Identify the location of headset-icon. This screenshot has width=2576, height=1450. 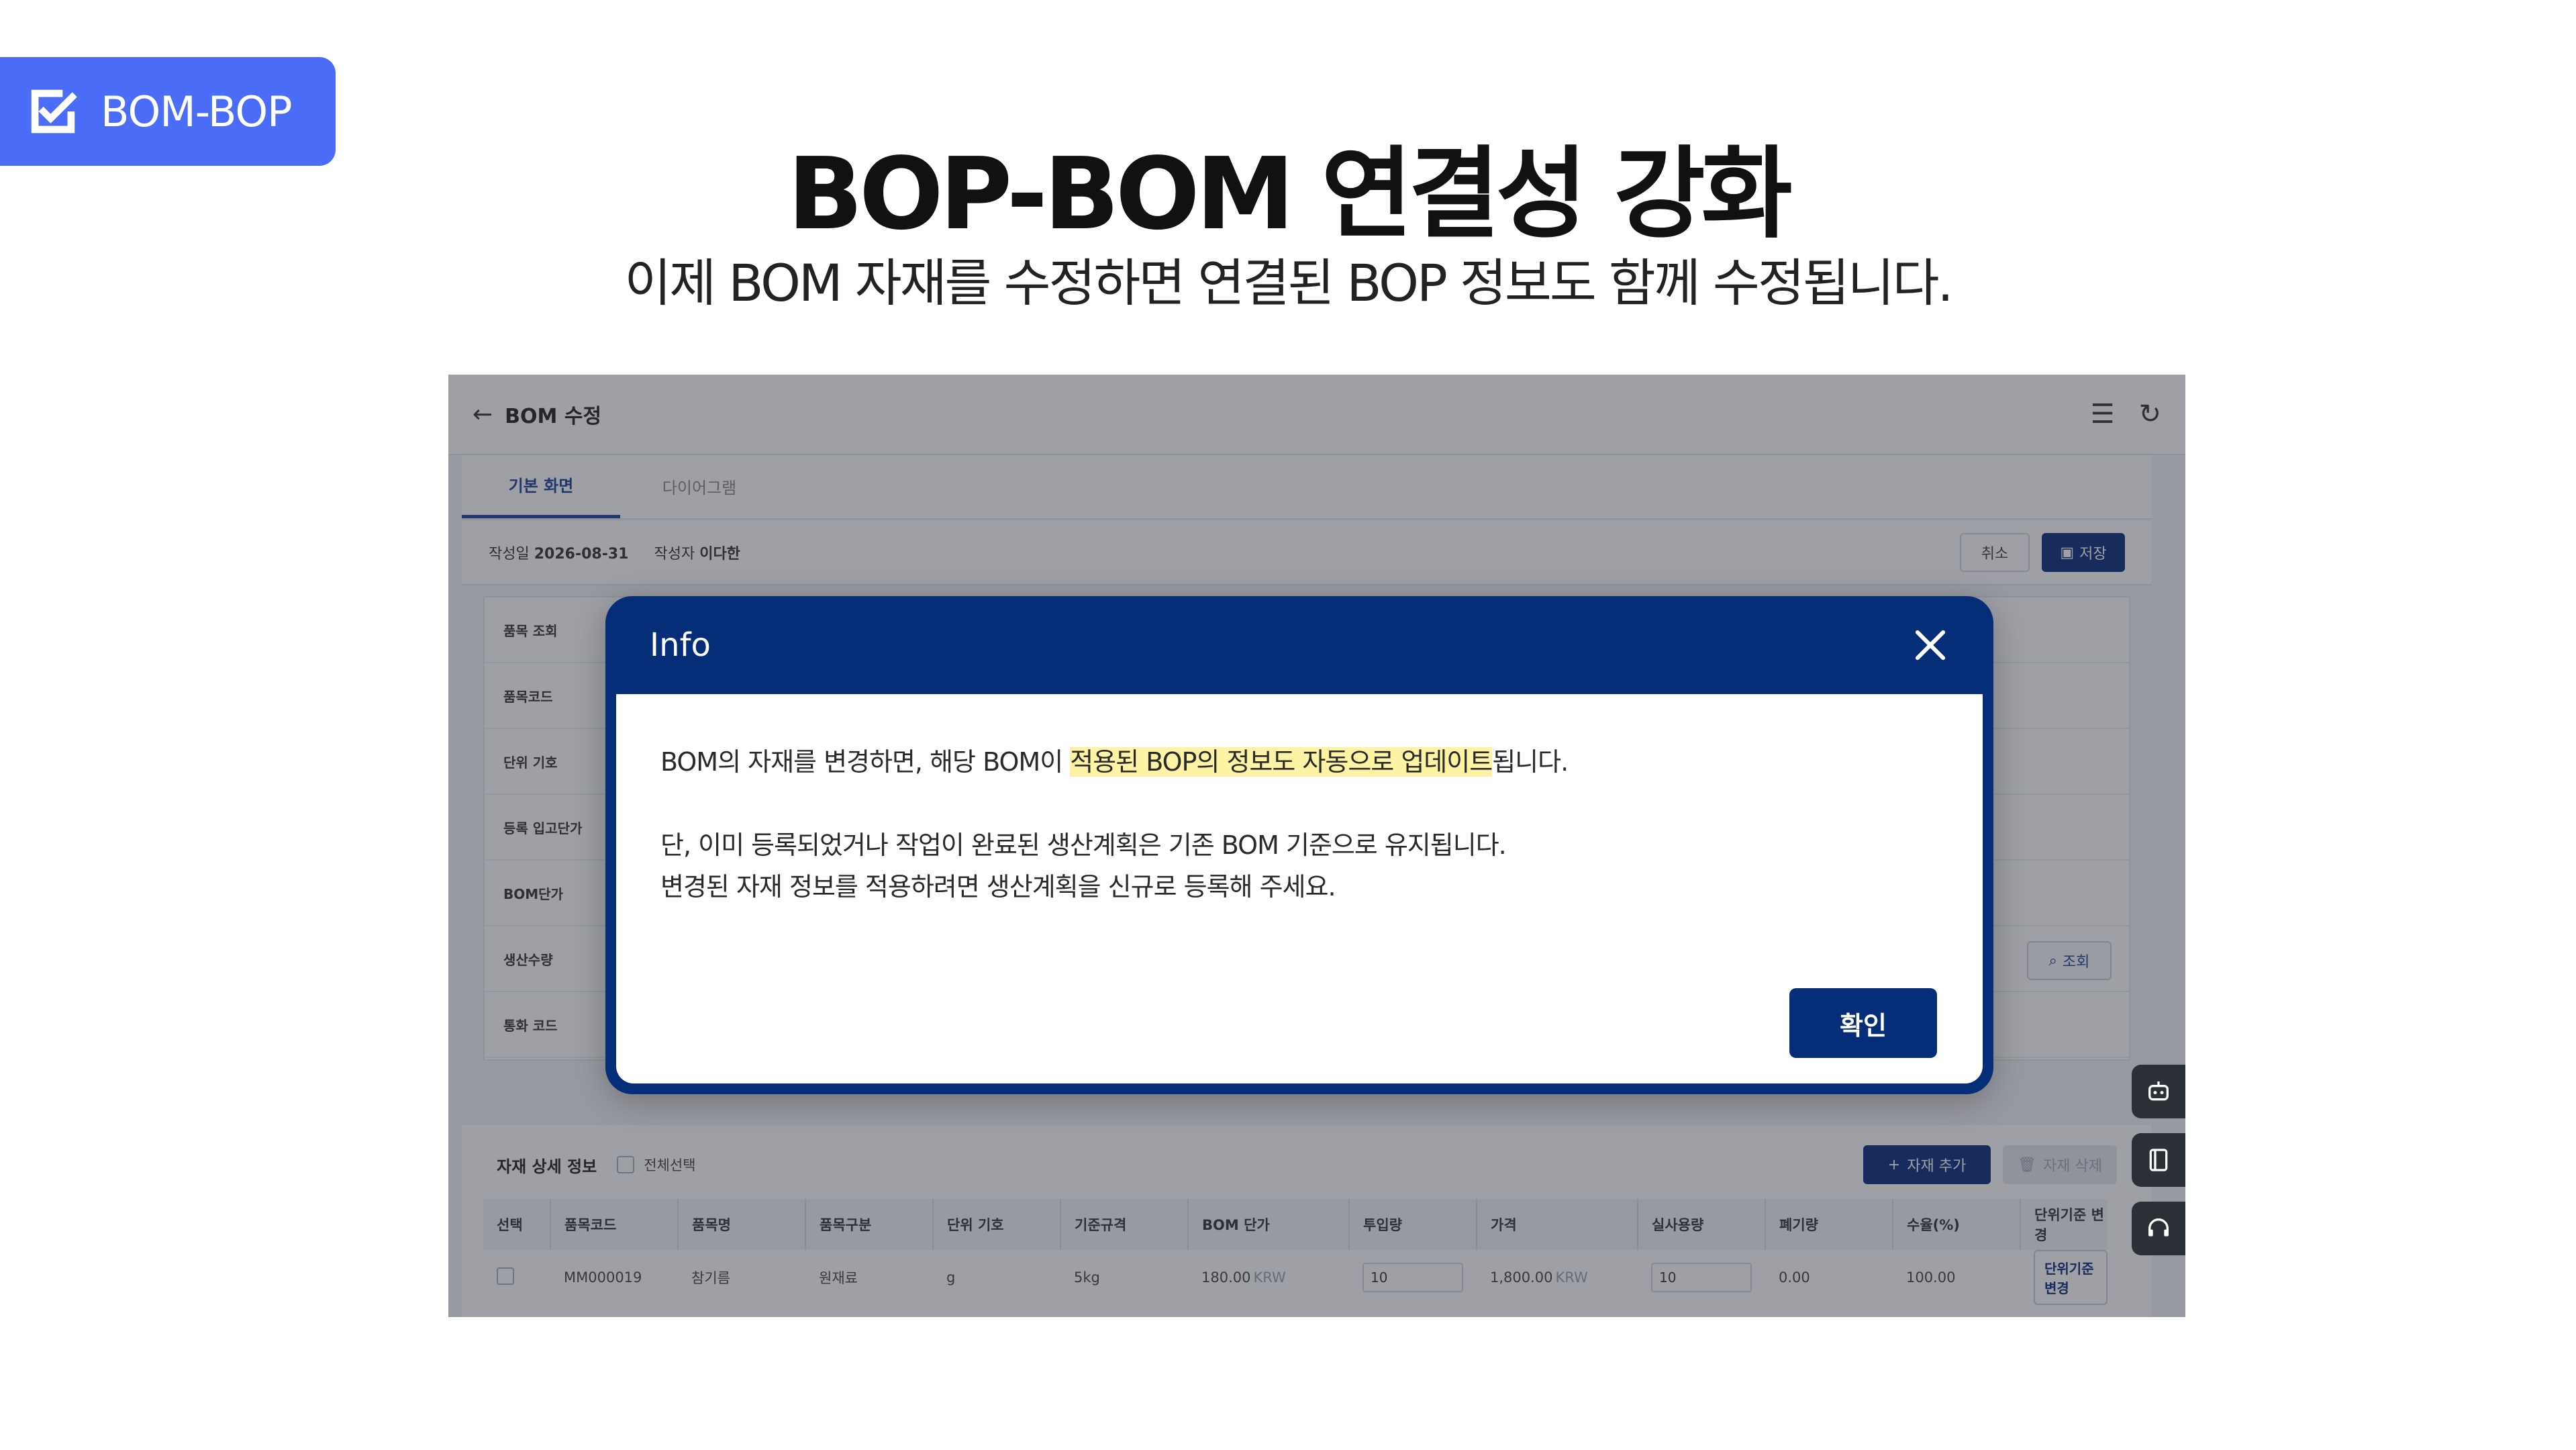
(2158, 1227).